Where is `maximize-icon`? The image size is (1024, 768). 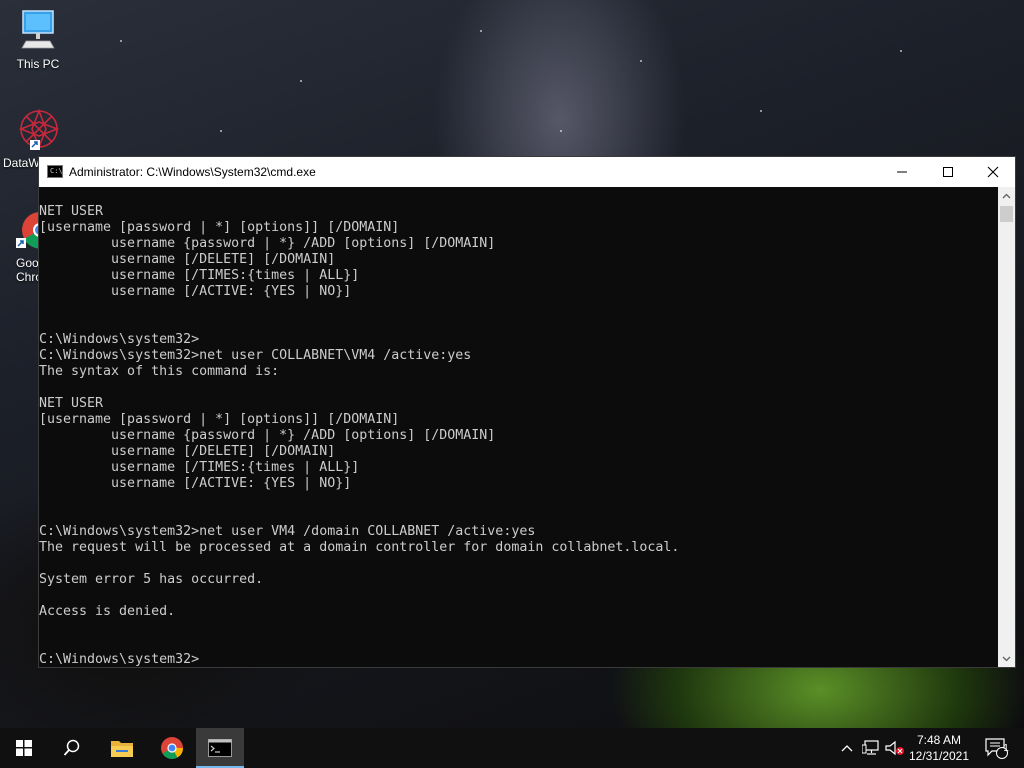
maximize-icon is located at coordinates (948, 172).